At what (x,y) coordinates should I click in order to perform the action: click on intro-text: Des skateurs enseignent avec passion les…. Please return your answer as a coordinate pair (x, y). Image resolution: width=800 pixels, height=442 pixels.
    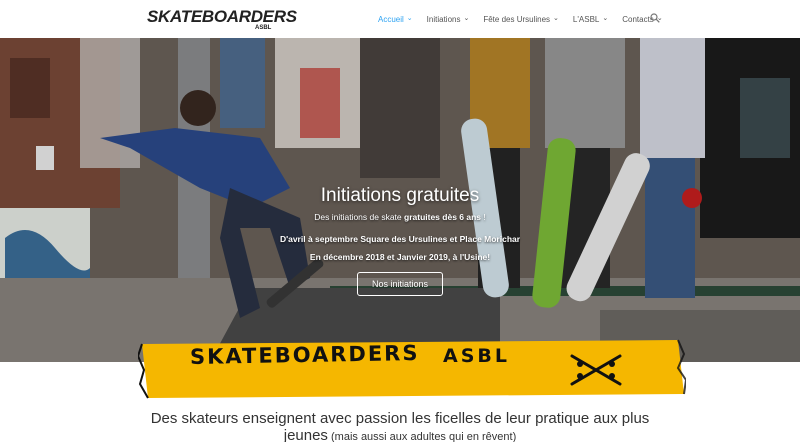
    Looking at the image, I should click on (400, 426).